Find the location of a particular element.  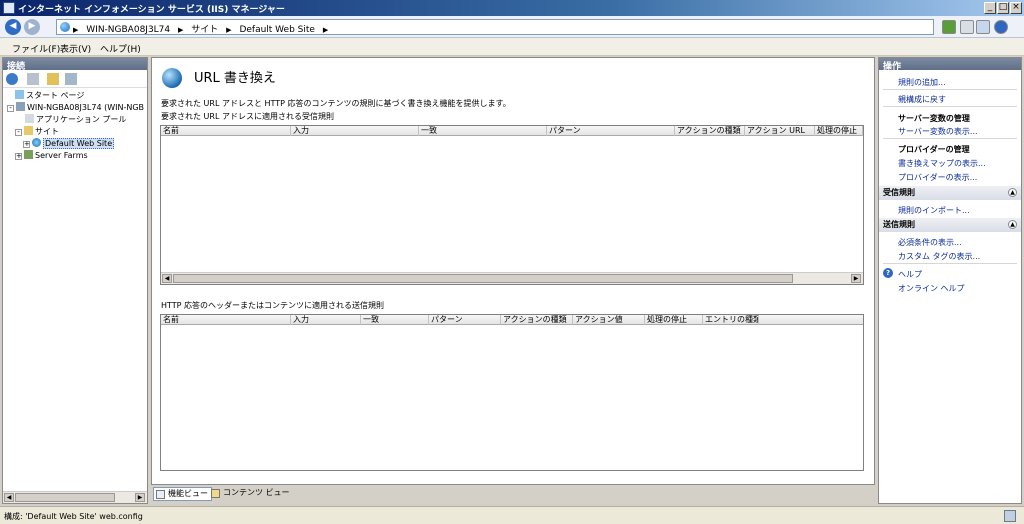

page-title: URL 書き換え is located at coordinates (235, 78).